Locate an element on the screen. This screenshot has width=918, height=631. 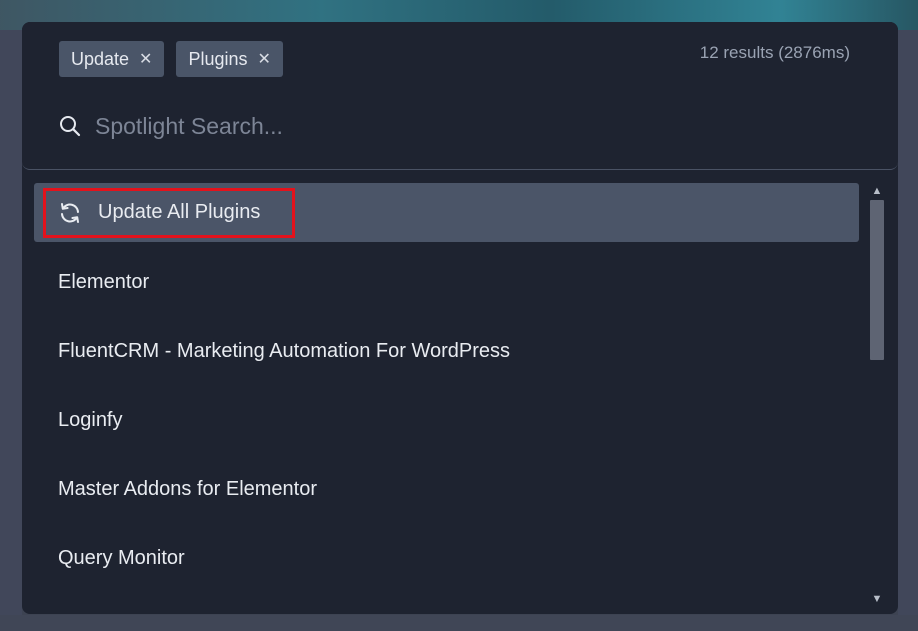
filter-chips: Update ✕ Plugins ✕ is located at coordinates (171, 59).